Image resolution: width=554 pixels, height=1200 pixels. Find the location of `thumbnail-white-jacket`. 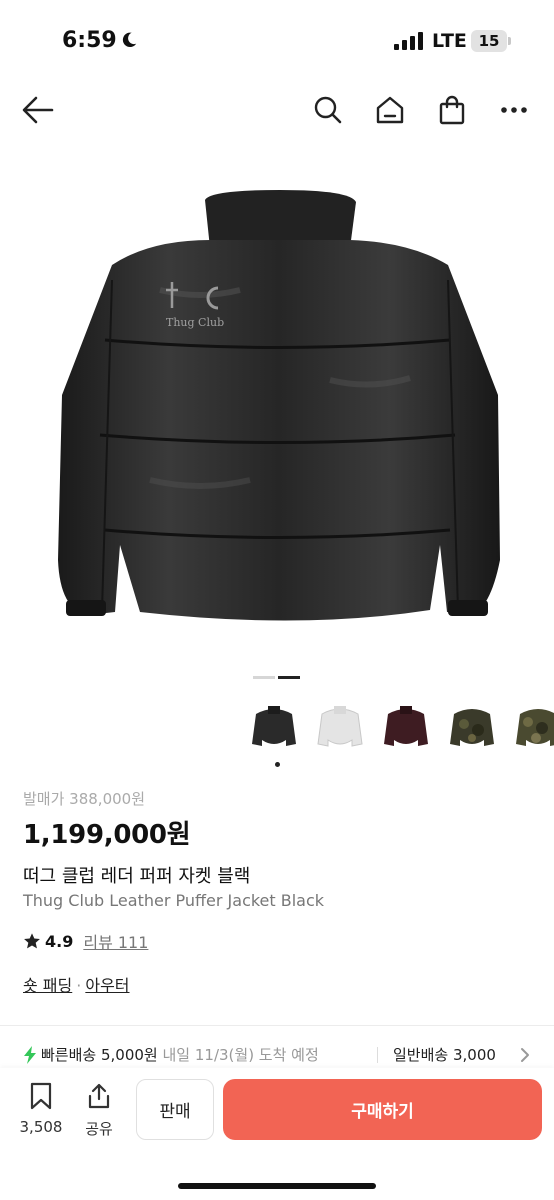

thumbnail-white-jacket is located at coordinates (340, 728).